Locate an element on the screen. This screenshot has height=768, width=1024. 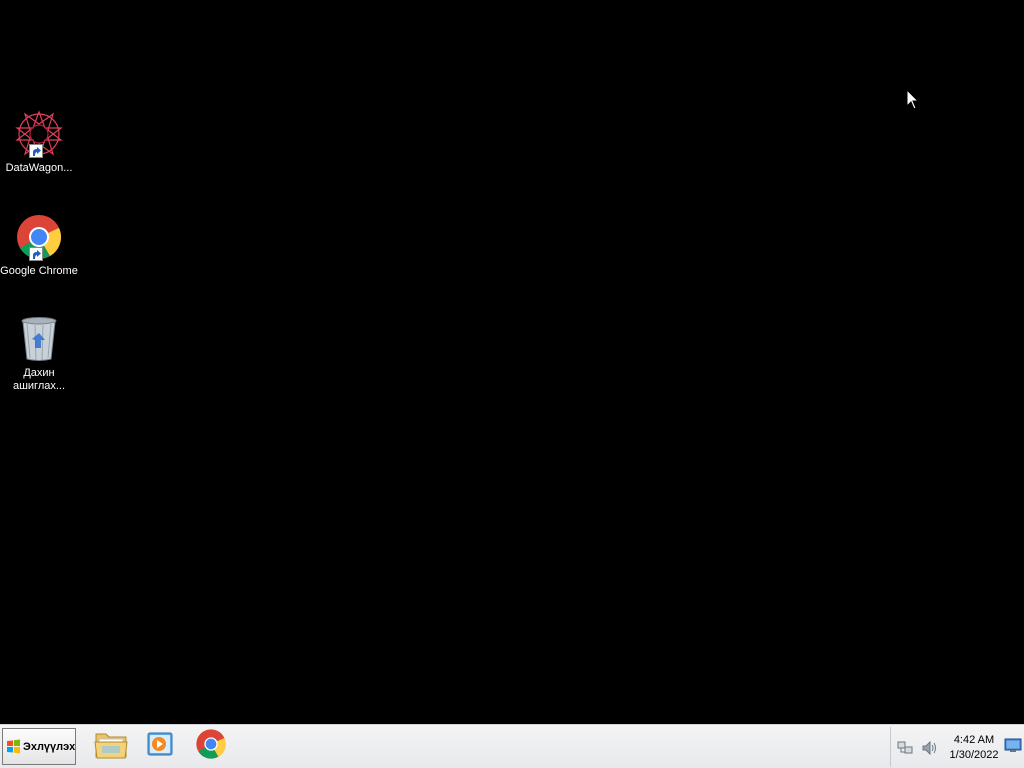
folder-icon is located at coordinates (111, 746).